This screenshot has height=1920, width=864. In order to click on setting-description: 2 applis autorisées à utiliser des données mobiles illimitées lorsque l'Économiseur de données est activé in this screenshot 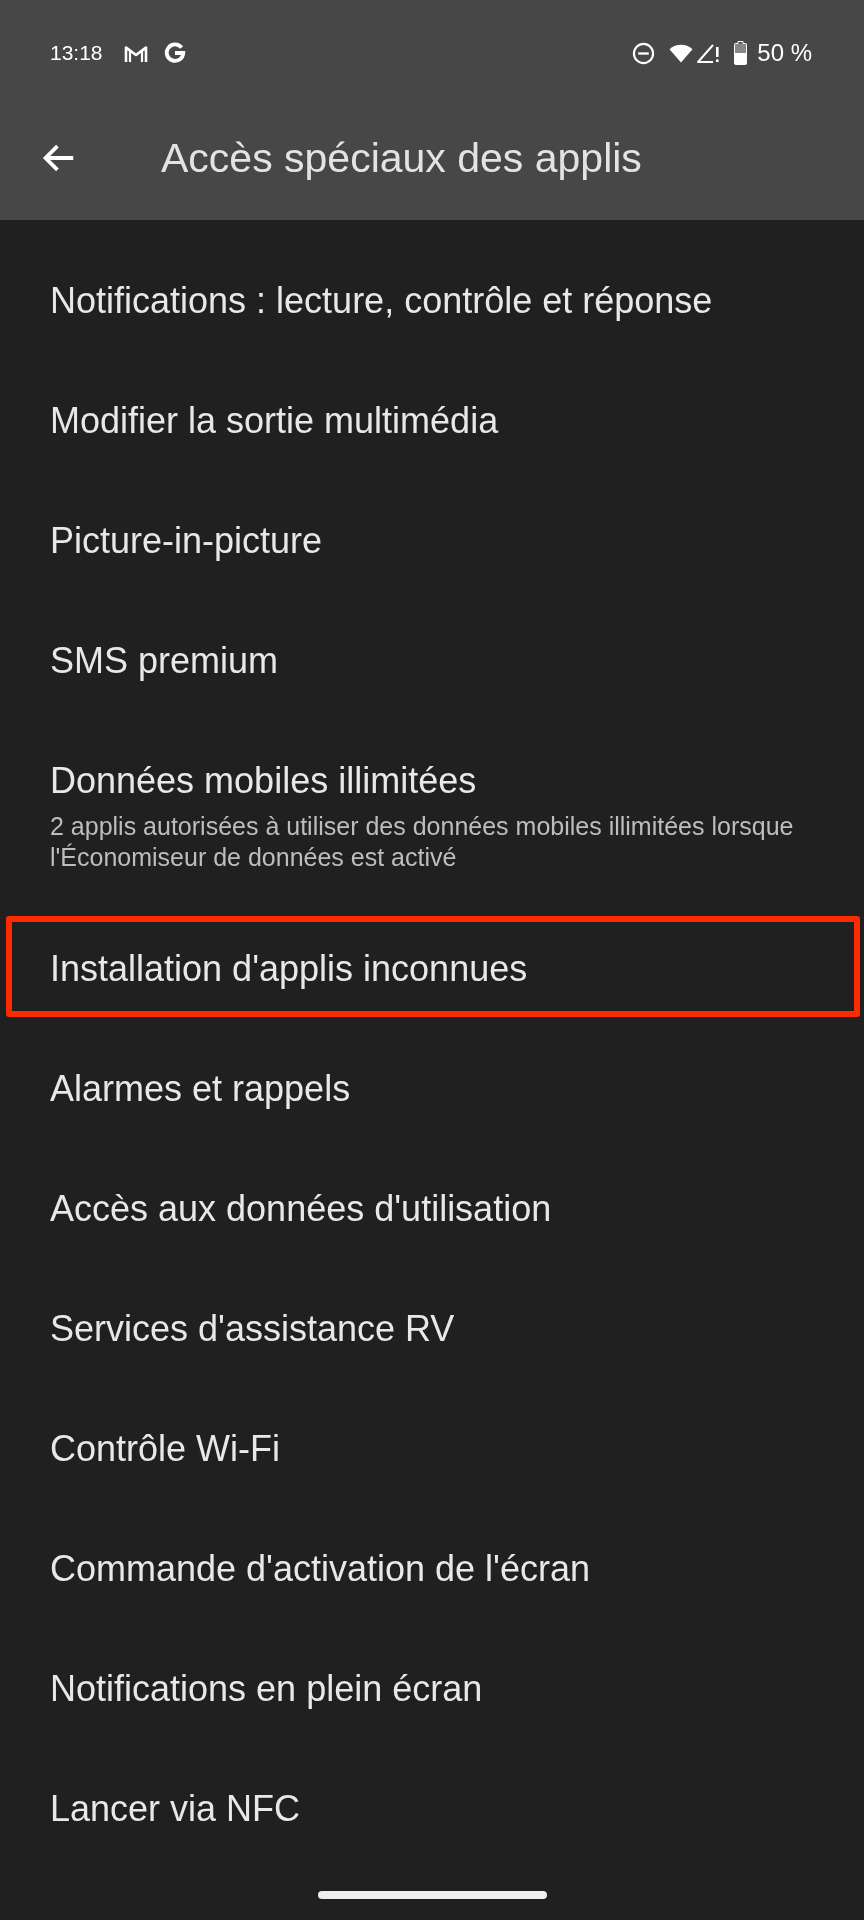, I will do `click(422, 842)`.